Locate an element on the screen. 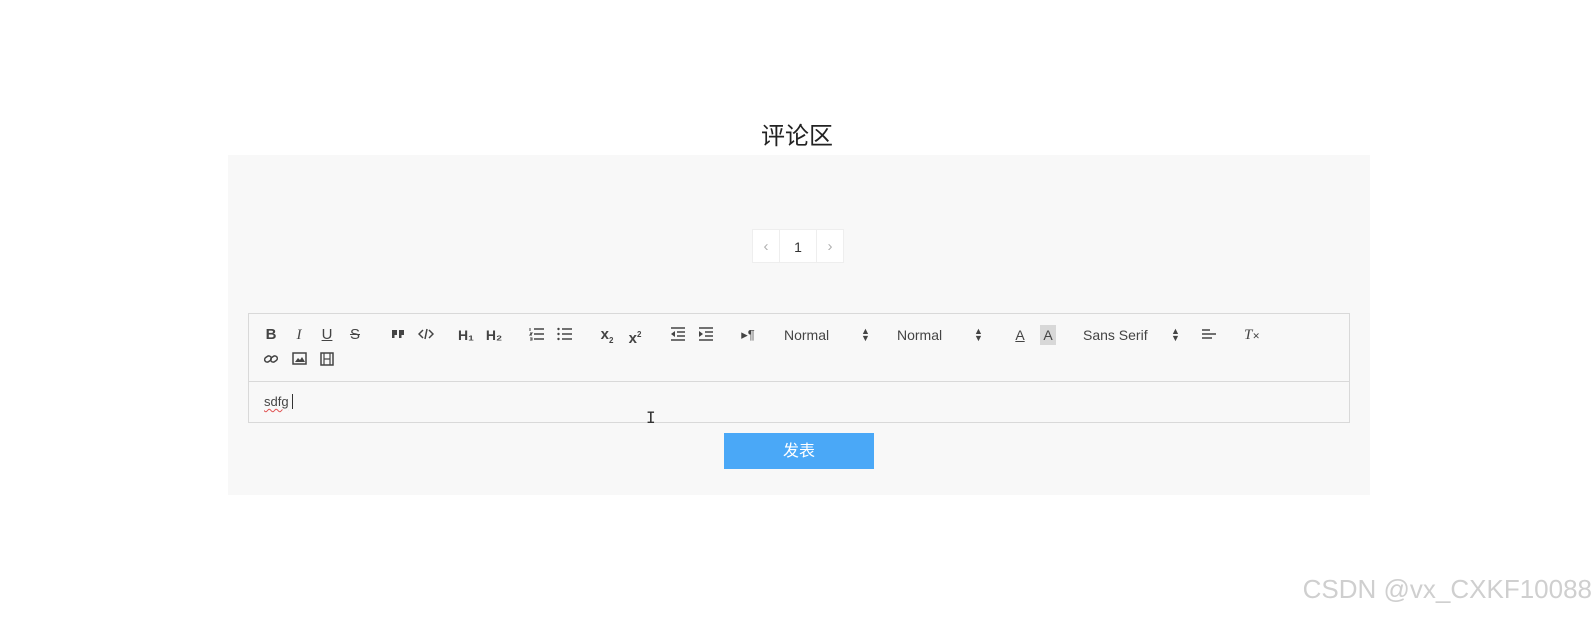 The image size is (1594, 620). editor-content: sdfg is located at coordinates (278, 401).